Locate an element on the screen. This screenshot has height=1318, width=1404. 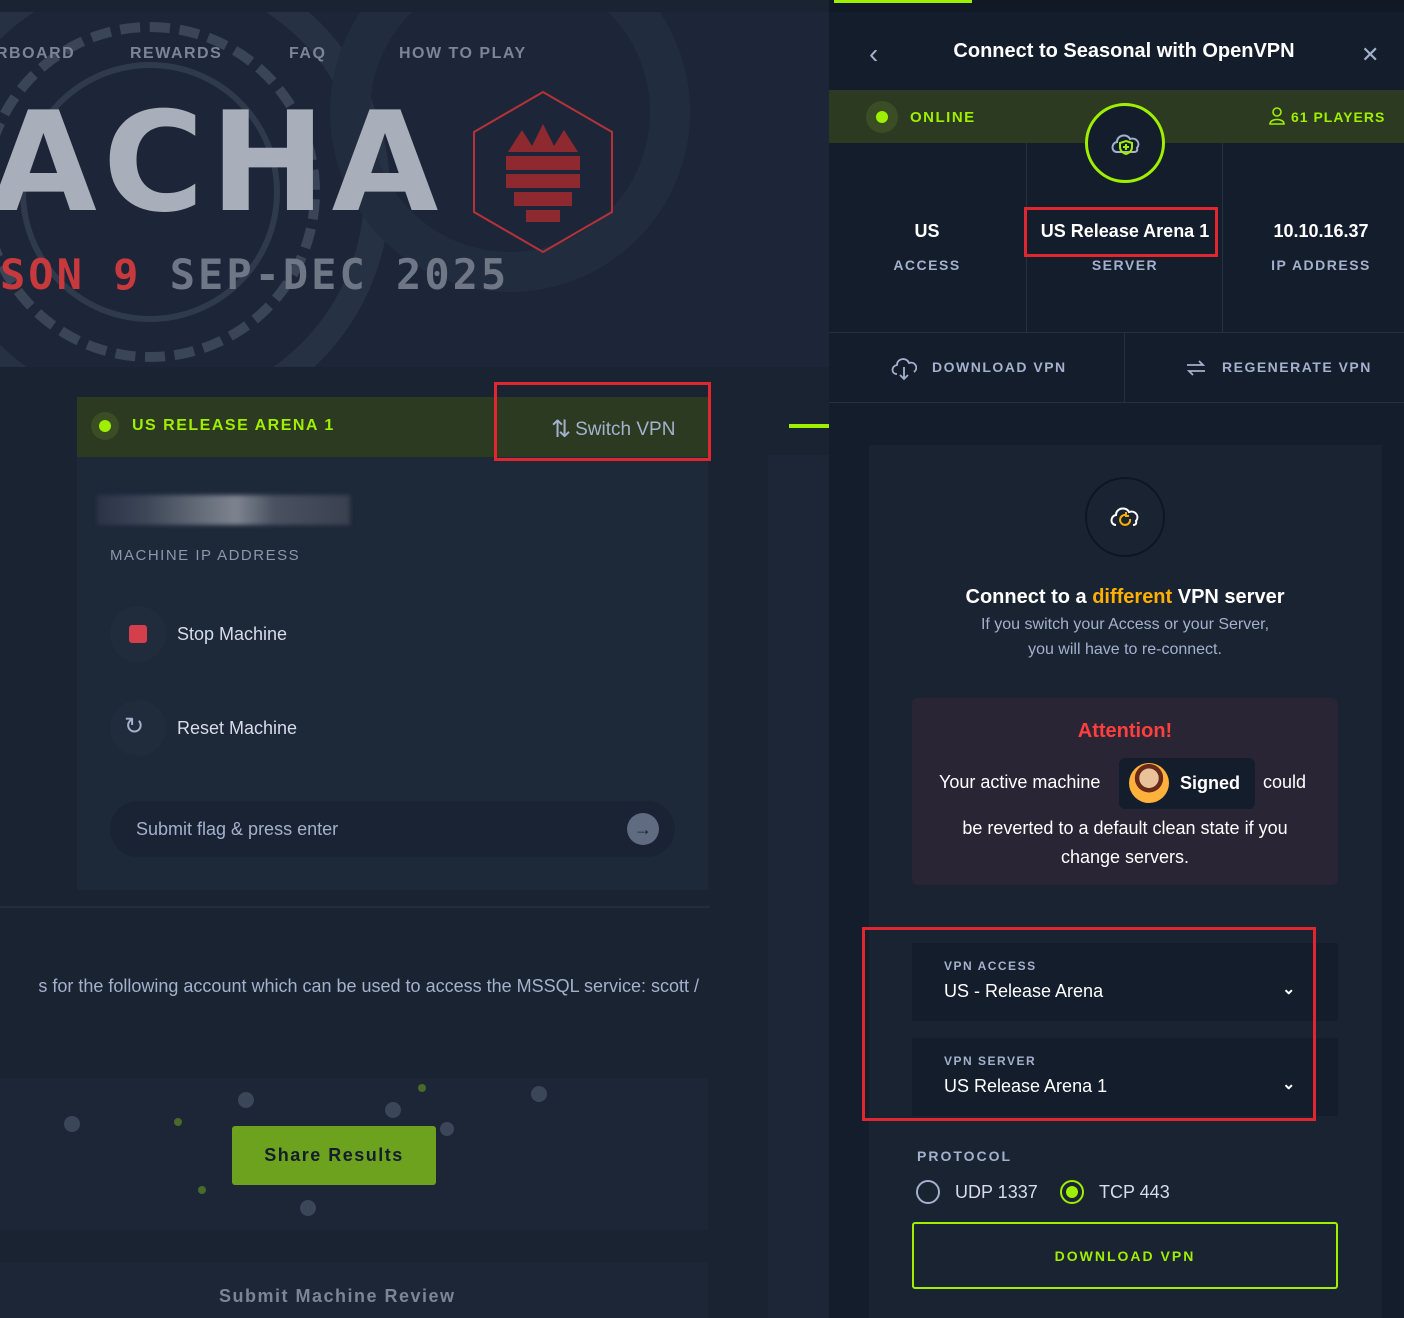
protocol-udp-radio is located at coordinates (928, 1192).